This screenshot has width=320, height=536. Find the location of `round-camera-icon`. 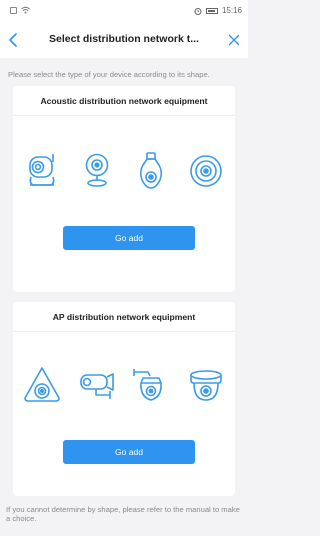

round-camera-icon is located at coordinates (206, 171).